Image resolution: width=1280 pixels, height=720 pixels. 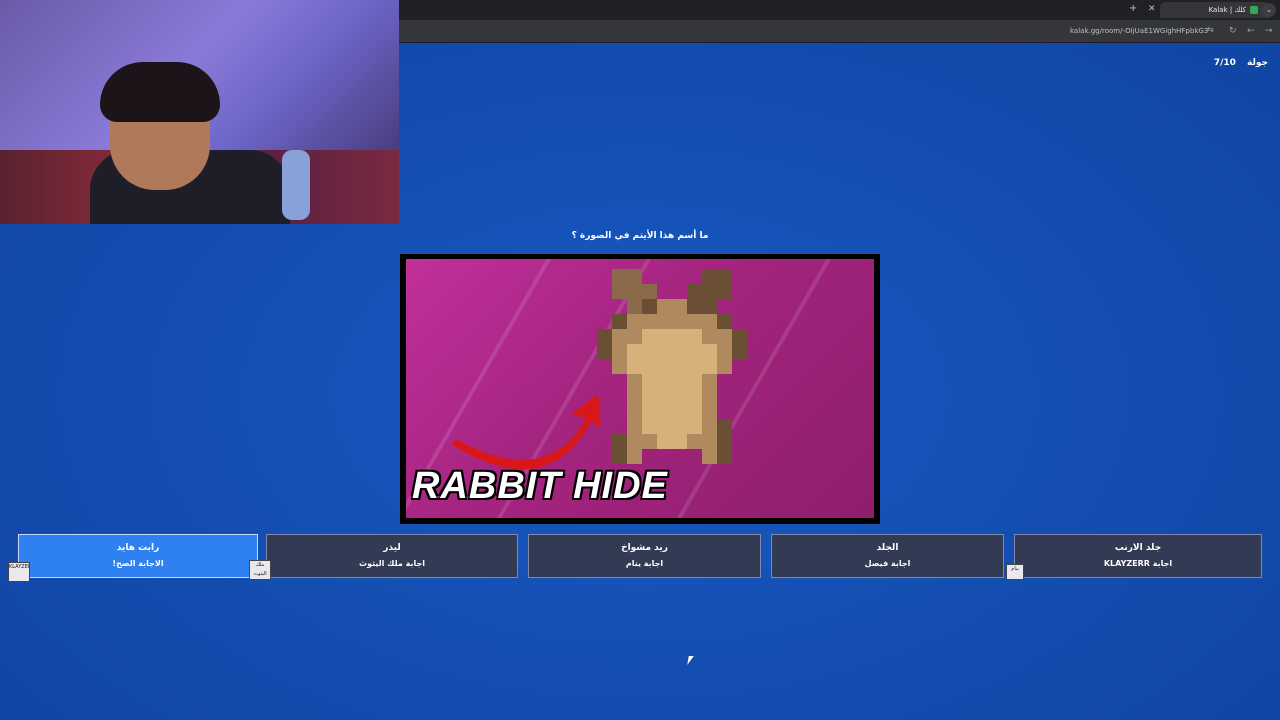 I want to click on back-icon: →, so click(x=1269, y=31).